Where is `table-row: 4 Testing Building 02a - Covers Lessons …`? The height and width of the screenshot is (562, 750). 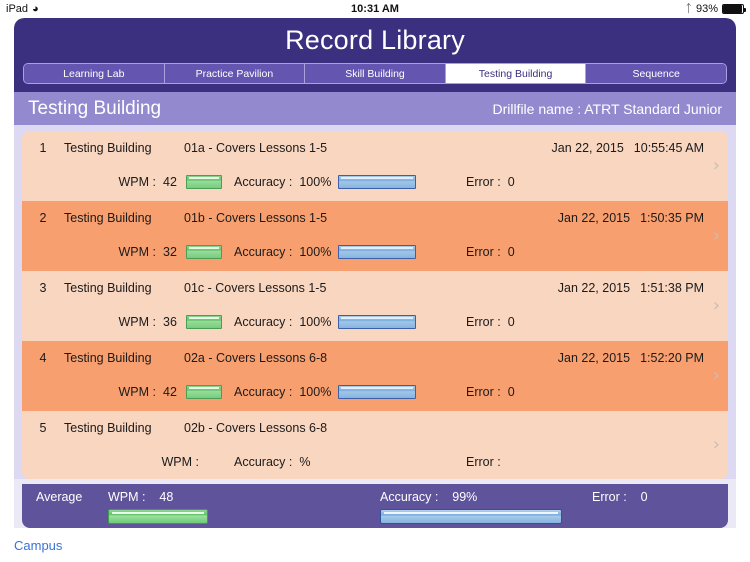
table-row: 4 Testing Building 02a - Covers Lessons … is located at coordinates (375, 376).